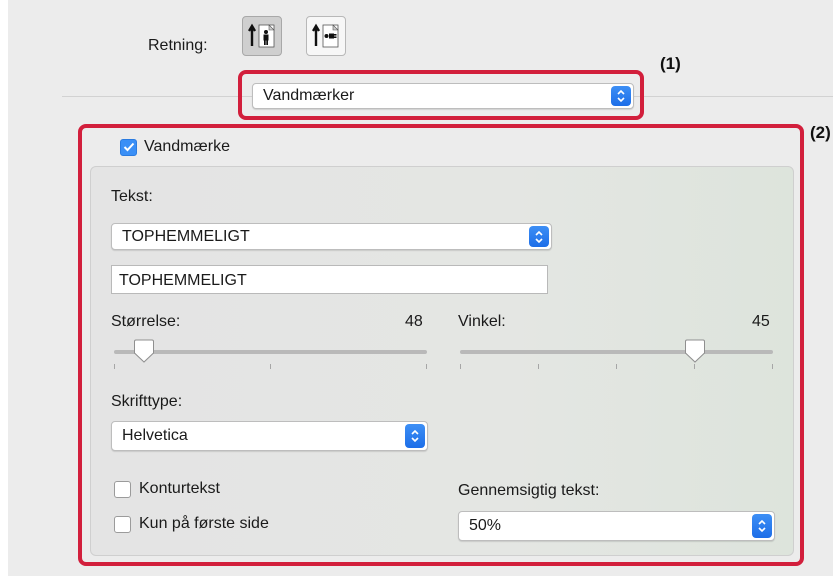 This screenshot has height=576, width=833. I want to click on text-select-popup: TOPHEMMELIGT, so click(331, 236).